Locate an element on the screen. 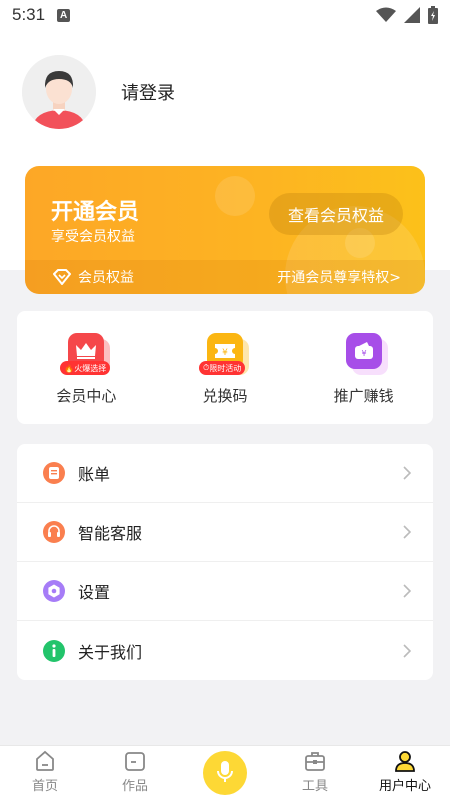 The height and width of the screenshot is (800, 450). vip-rights: 会员权益 is located at coordinates (93, 277).